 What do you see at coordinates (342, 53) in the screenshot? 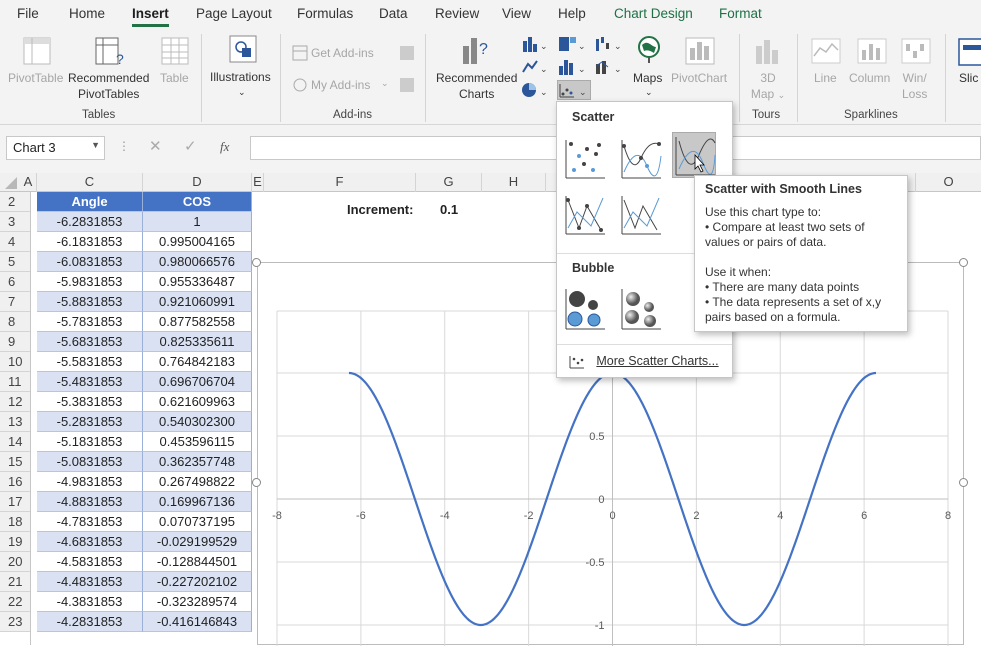
I see `get-addins-button: Get Add-ins` at bounding box center [342, 53].